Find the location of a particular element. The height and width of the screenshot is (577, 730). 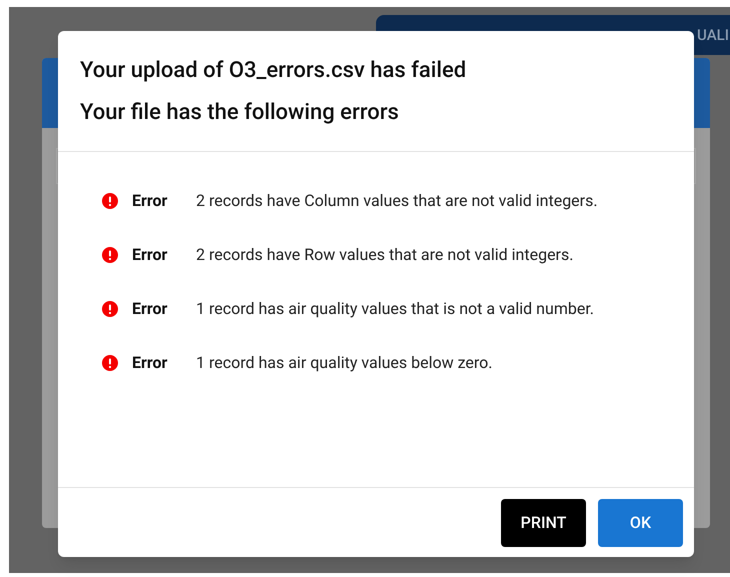

error-message: 2 records have Row values that are not valid integers. is located at coordinates (385, 255).